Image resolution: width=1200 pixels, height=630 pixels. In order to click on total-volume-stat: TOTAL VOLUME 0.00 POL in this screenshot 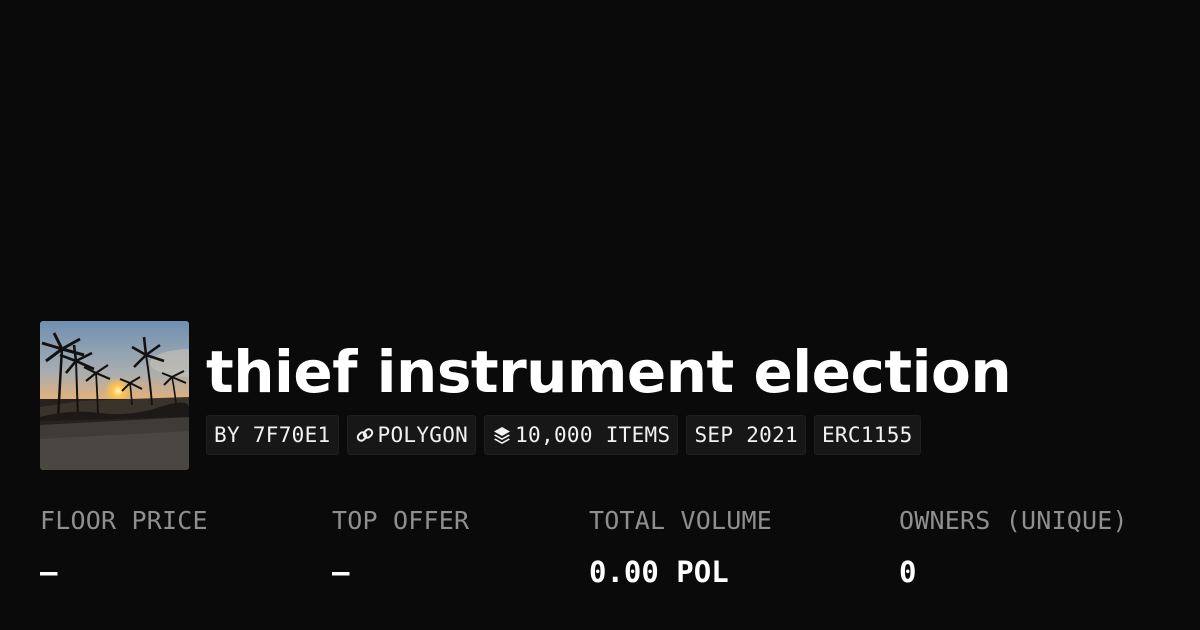, I will do `click(680, 547)`.